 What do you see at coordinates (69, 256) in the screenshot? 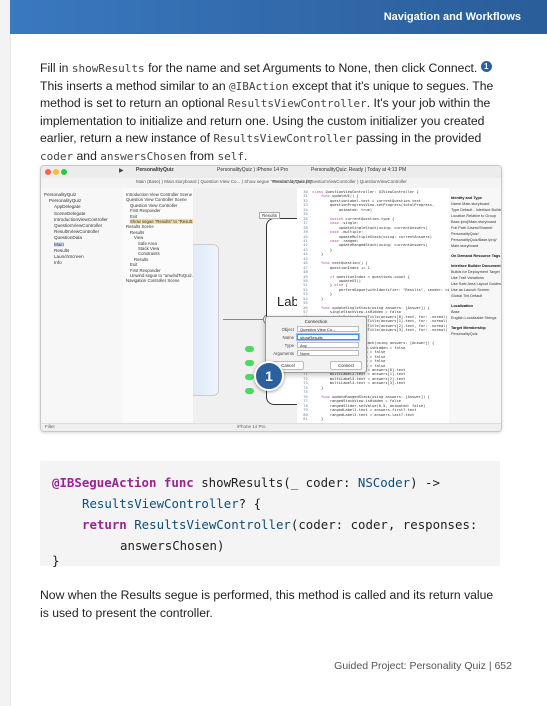
I see `navigator-item: LaunchScreen` at bounding box center [69, 256].